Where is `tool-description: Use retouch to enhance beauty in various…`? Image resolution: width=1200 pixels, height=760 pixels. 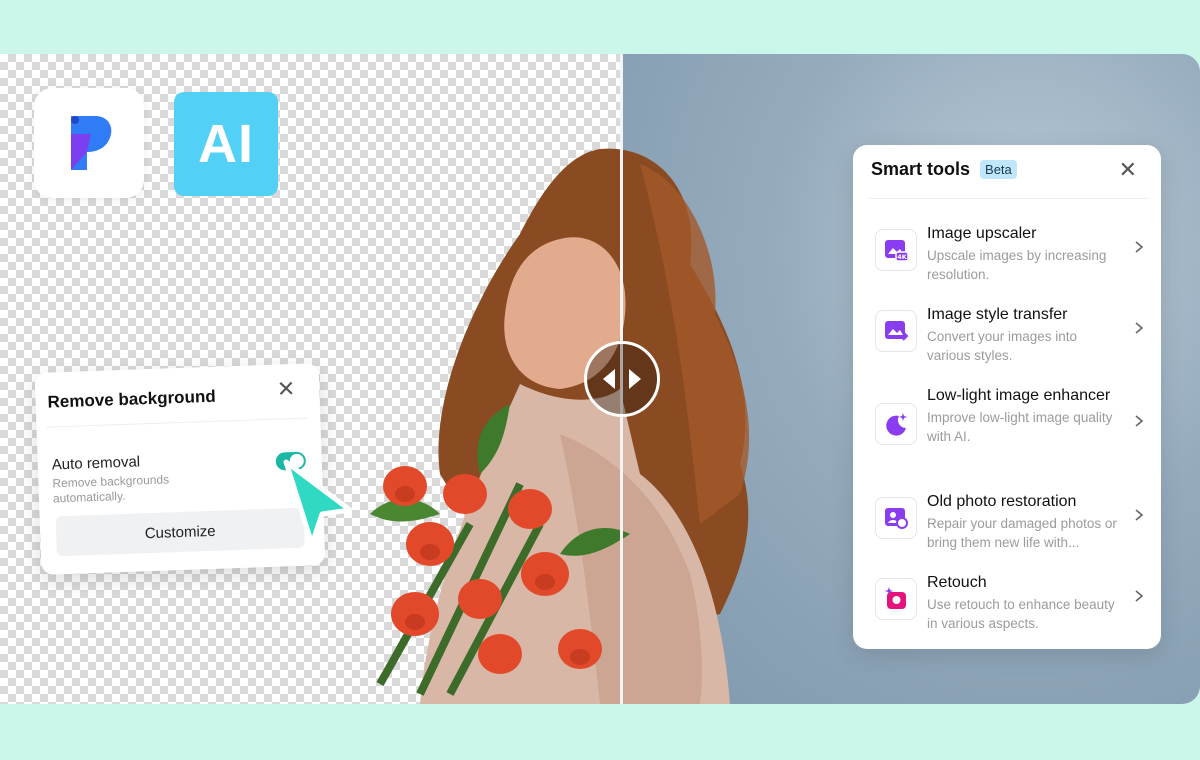 tool-description: Use retouch to enhance beauty in various… is located at coordinates (1021, 614).